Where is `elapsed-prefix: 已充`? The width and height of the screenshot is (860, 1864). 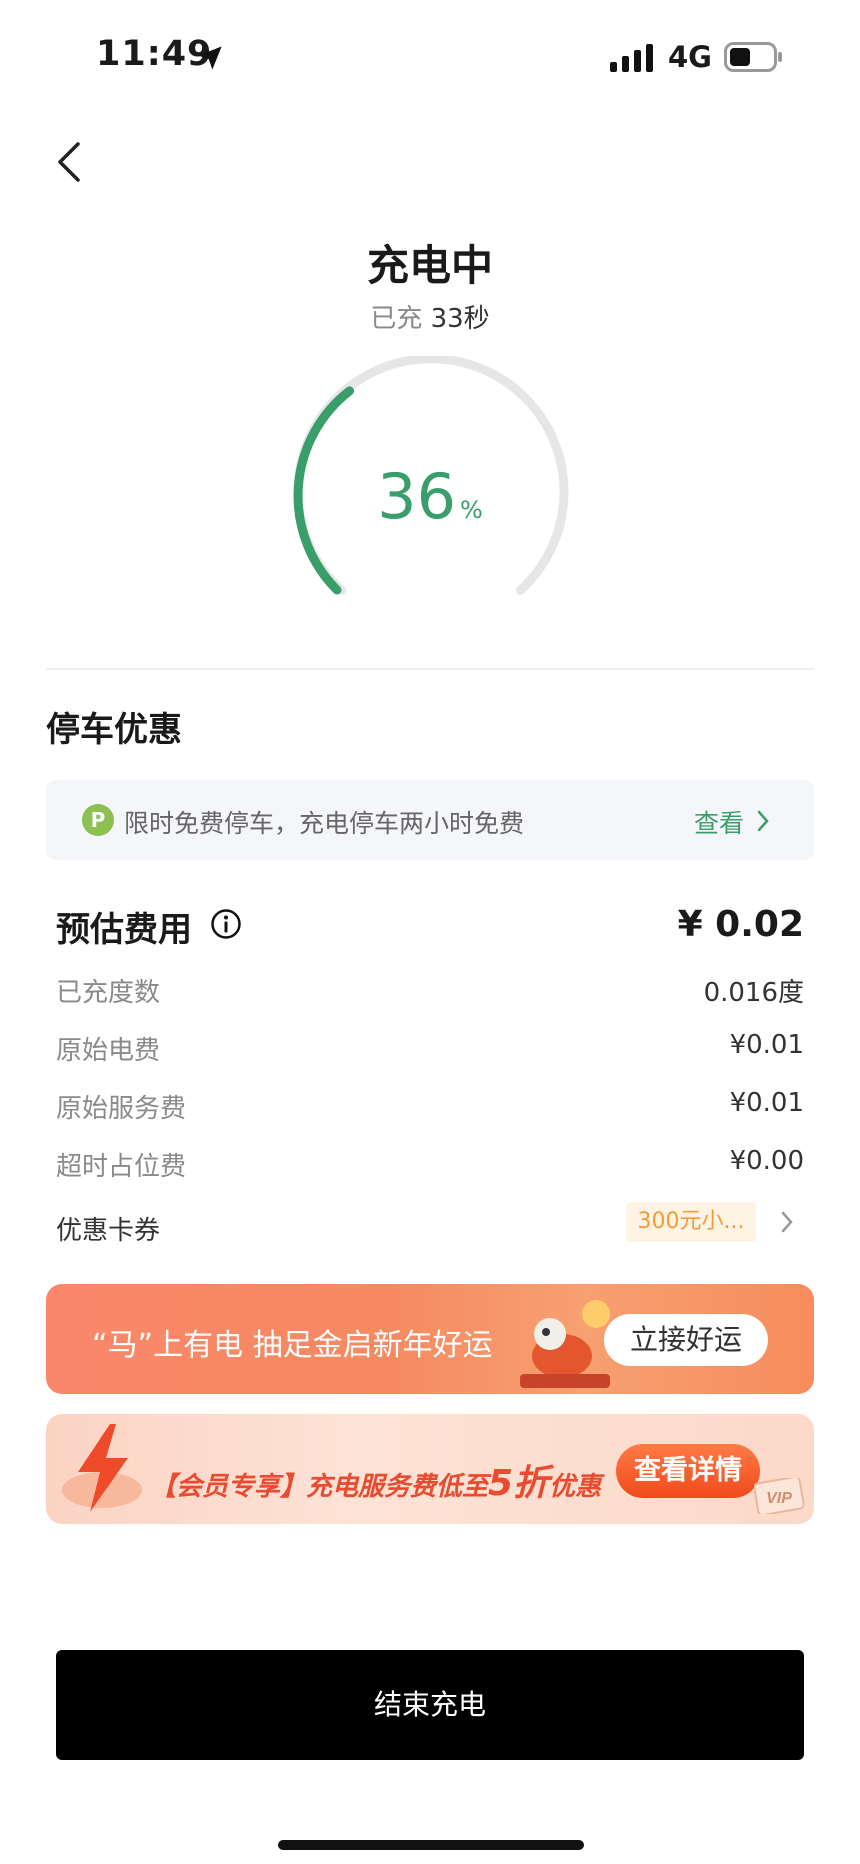 elapsed-prefix: 已充 is located at coordinates (396, 319).